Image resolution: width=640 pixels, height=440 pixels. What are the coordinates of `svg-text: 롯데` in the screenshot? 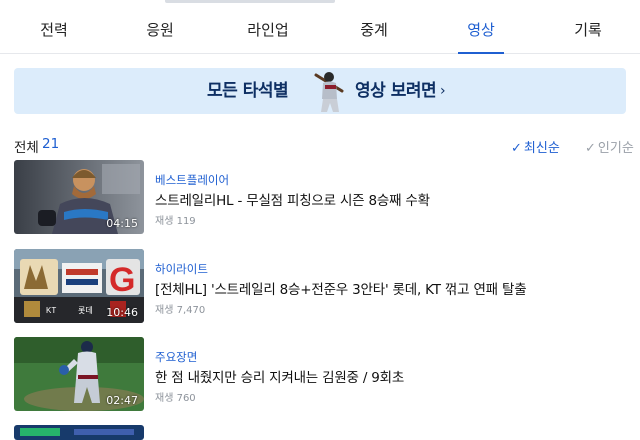 It's located at (85, 310).